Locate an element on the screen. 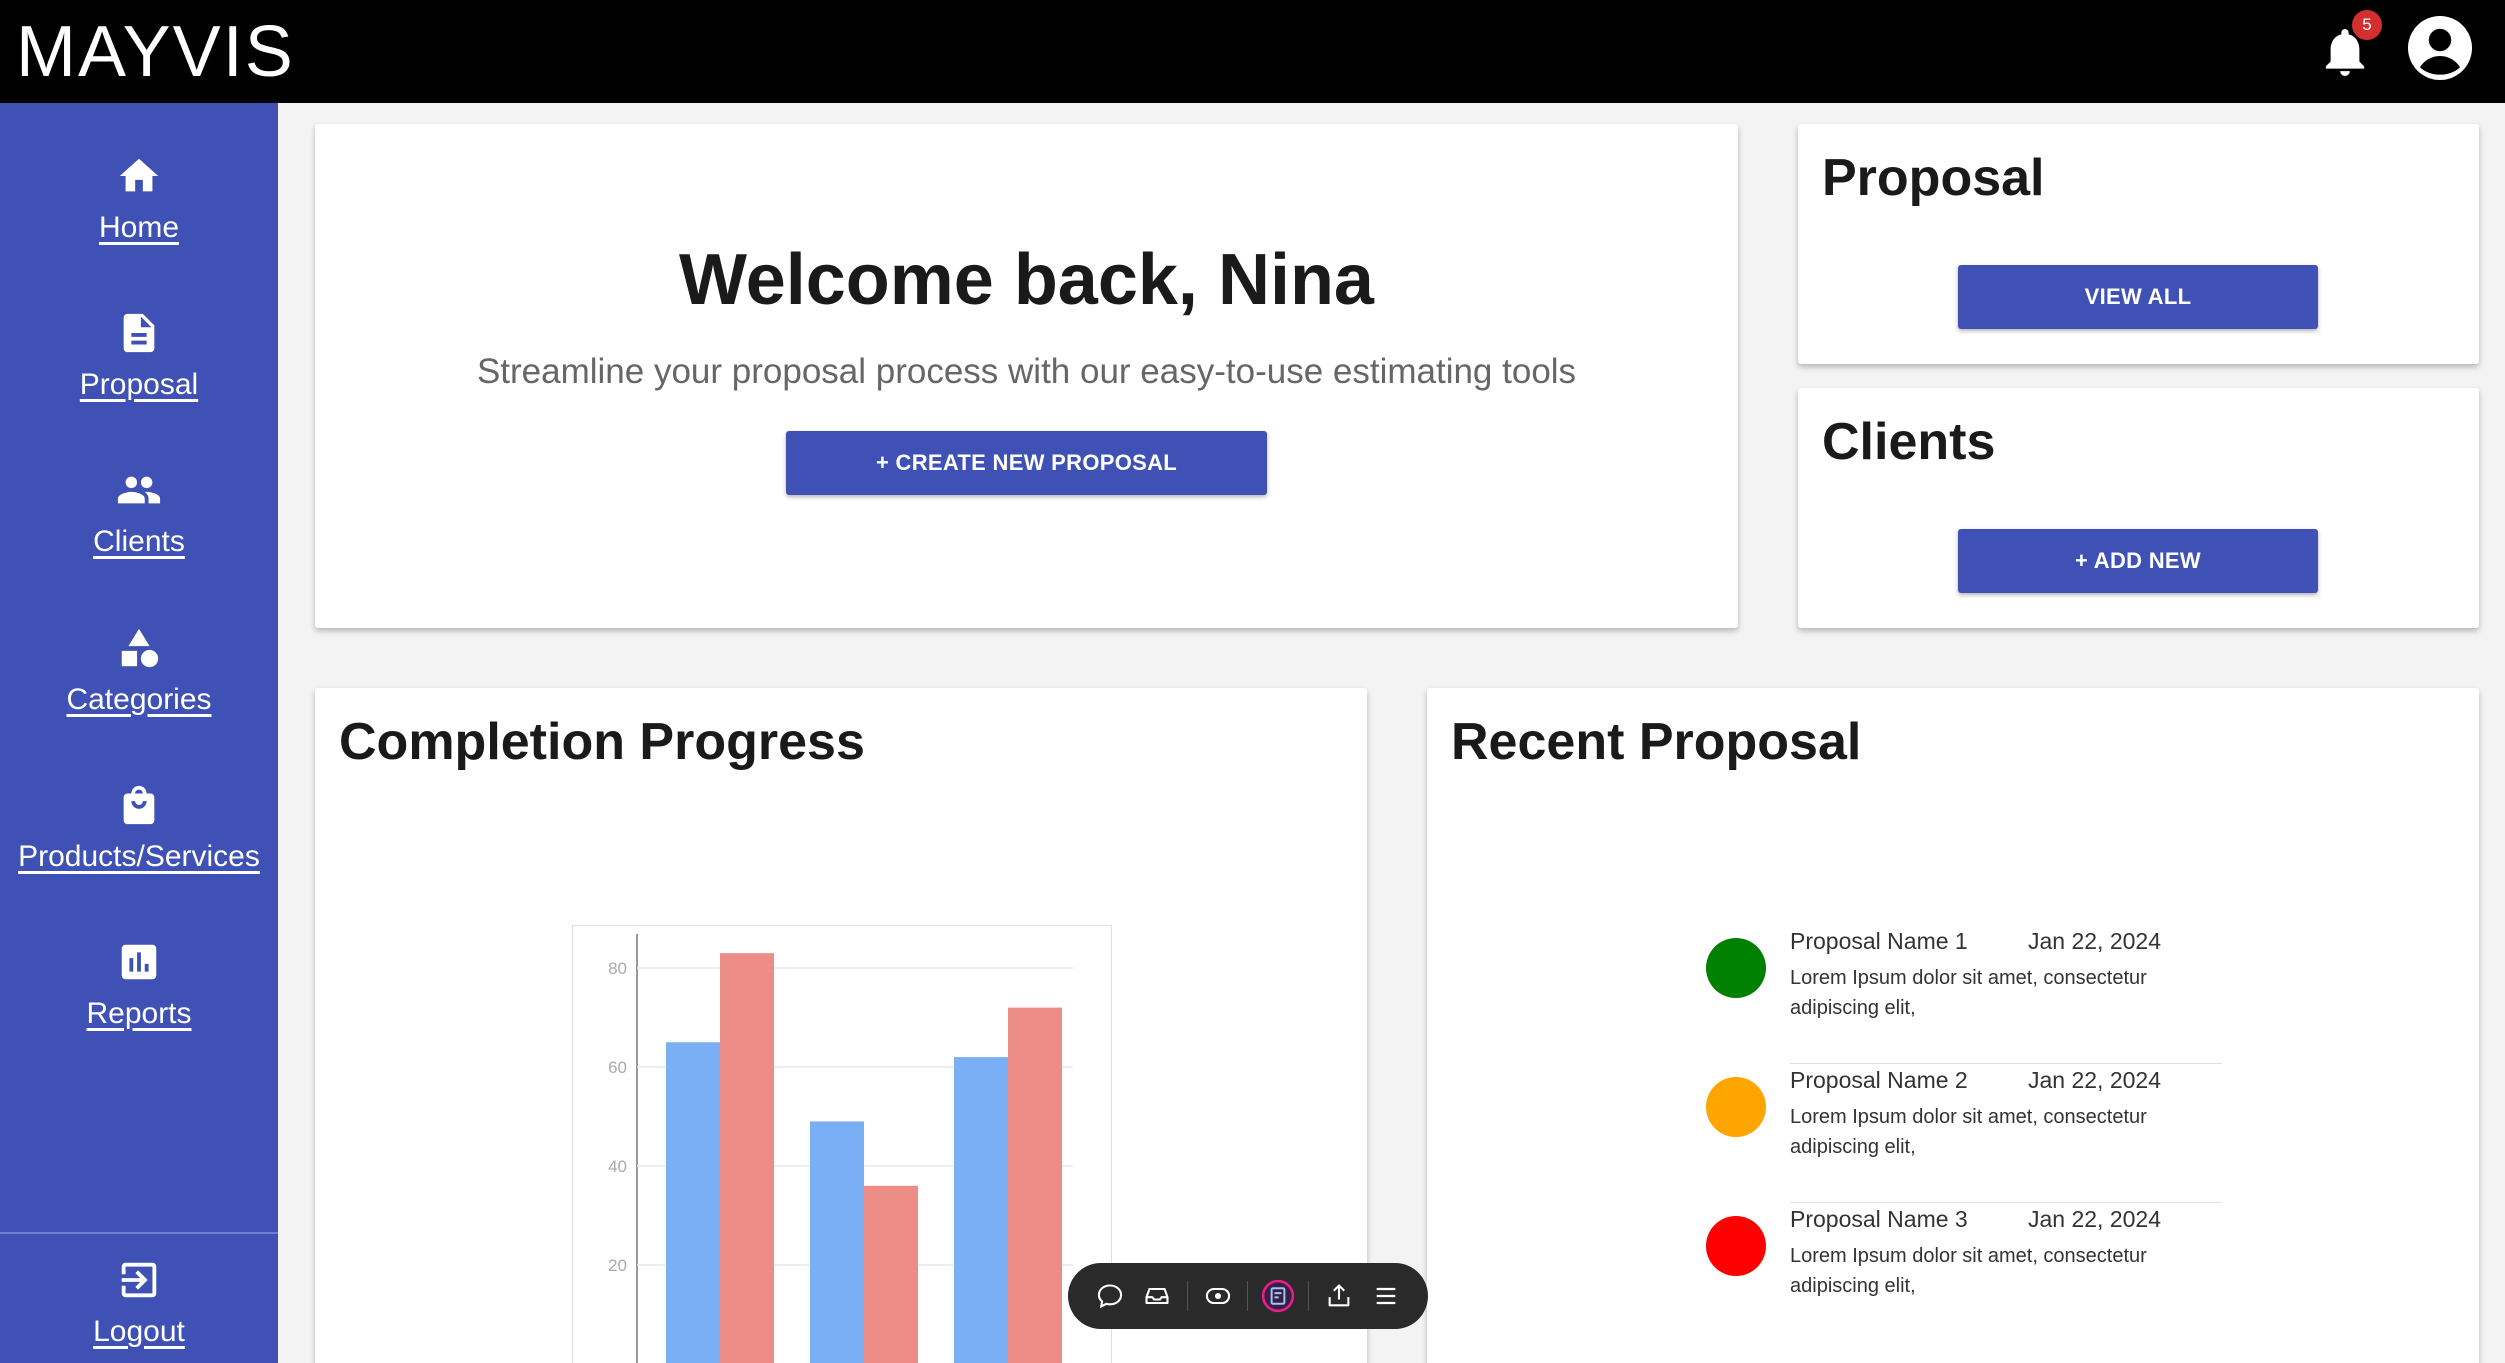 The image size is (2505, 1363). sidebar-item-categories: Categories is located at coordinates (139, 671).